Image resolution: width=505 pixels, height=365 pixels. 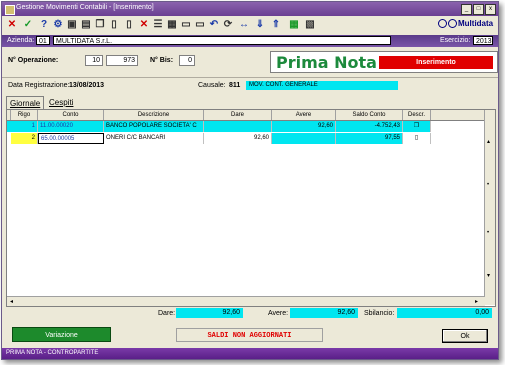 I want to click on col-descrizione: Descrizione, so click(x=154, y=115).